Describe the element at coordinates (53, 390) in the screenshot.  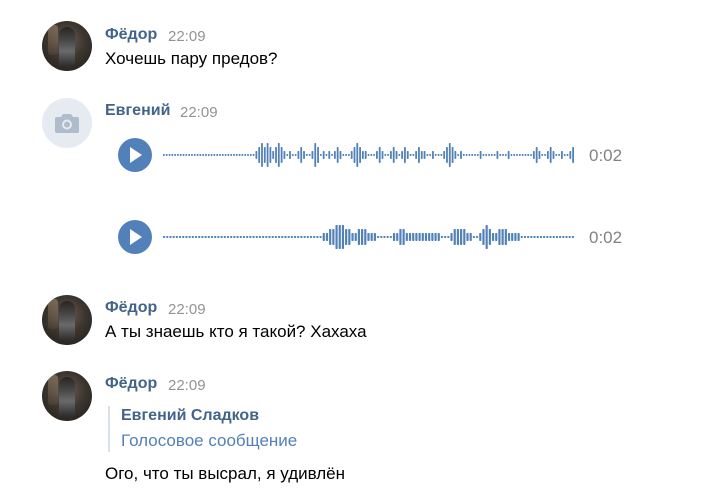
I see `avatar-photo-light` at that location.